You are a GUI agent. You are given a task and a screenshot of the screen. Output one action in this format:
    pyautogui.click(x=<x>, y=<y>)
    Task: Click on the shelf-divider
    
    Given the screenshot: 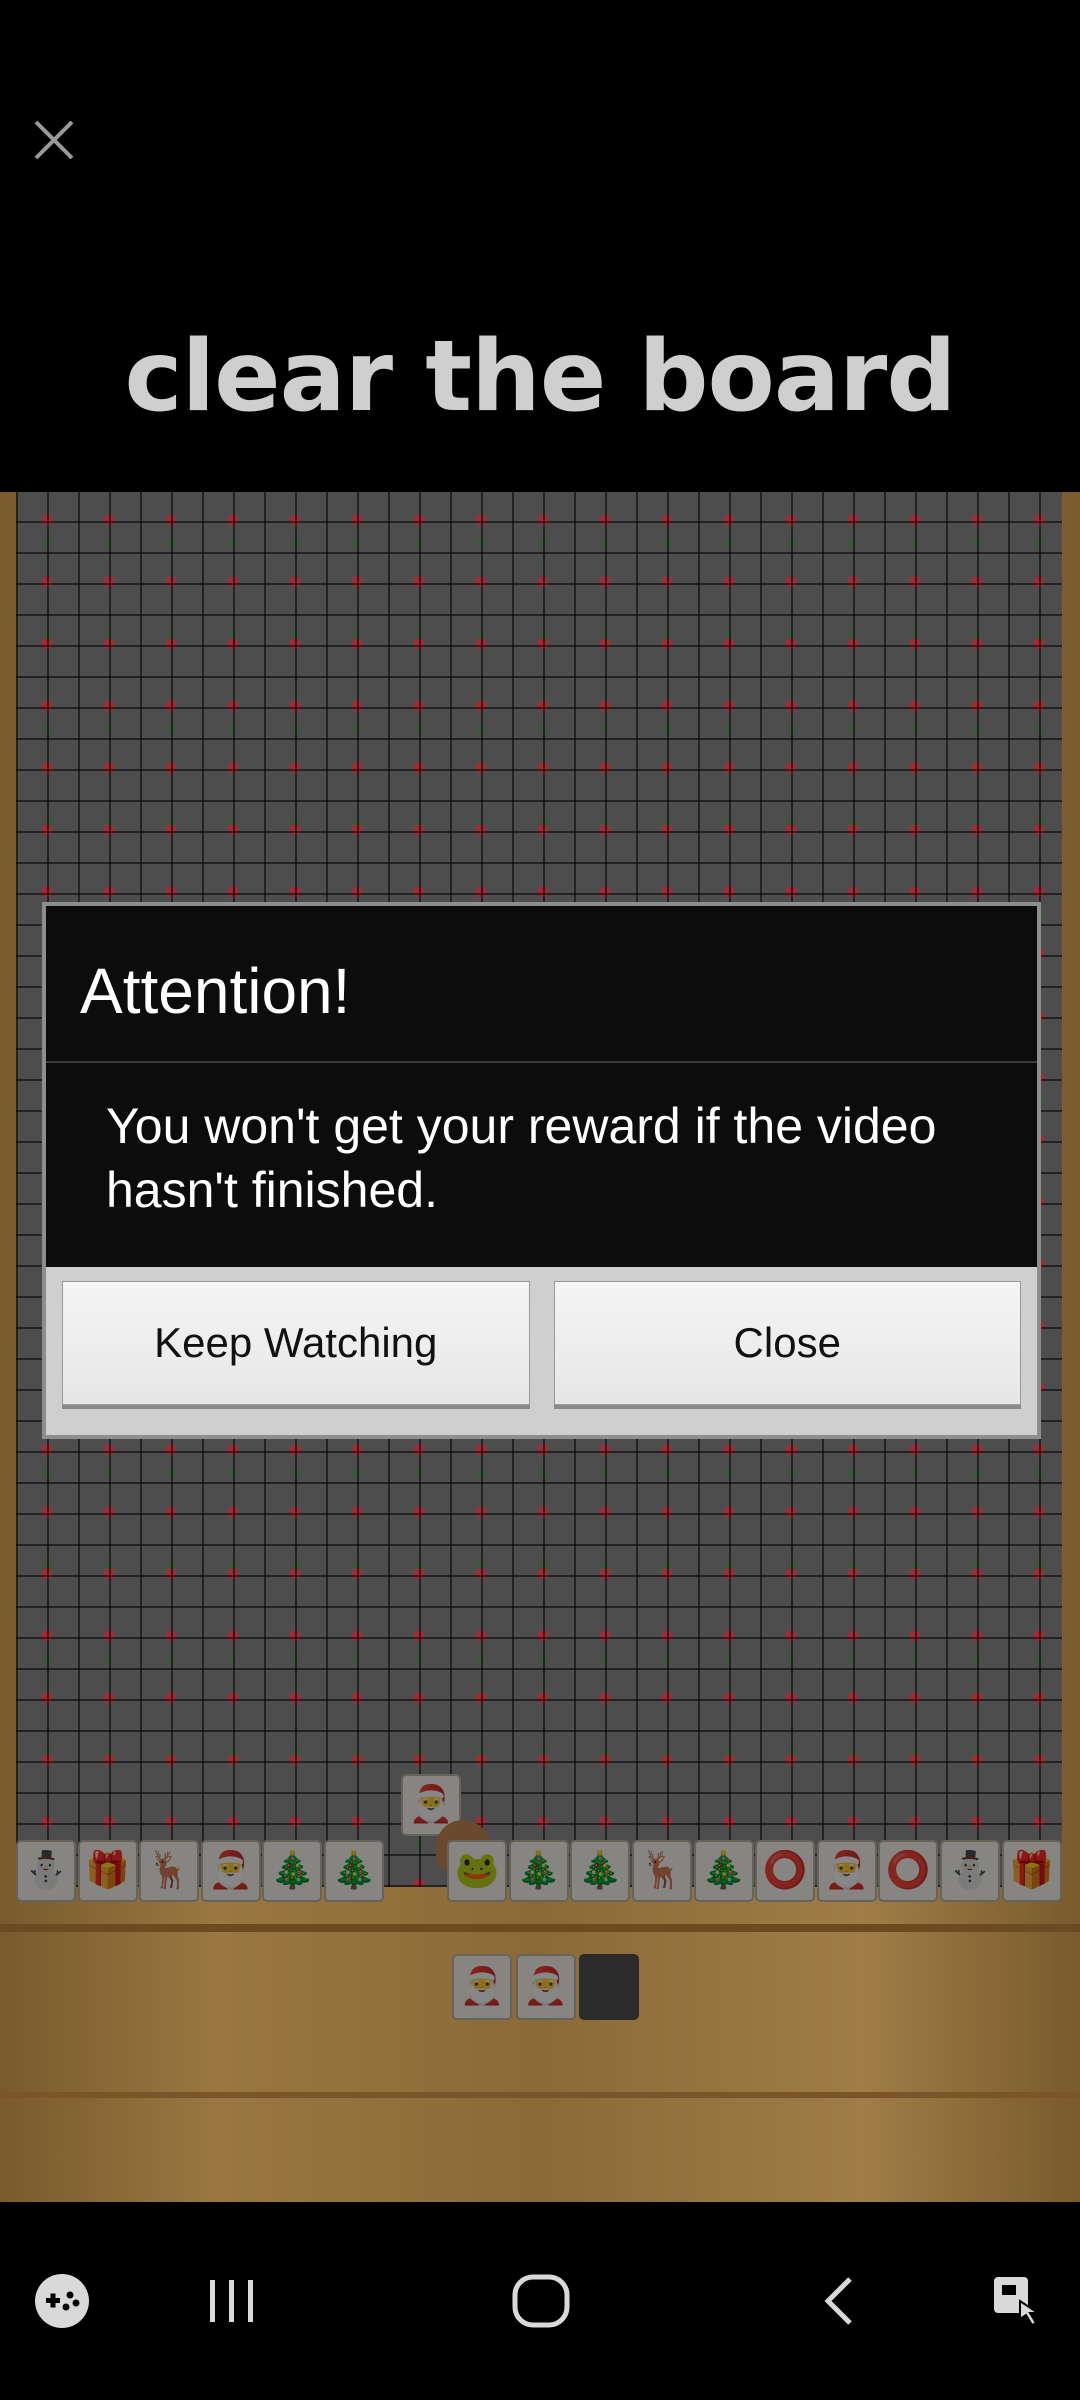 What is the action you would take?
    pyautogui.click(x=540, y=1928)
    